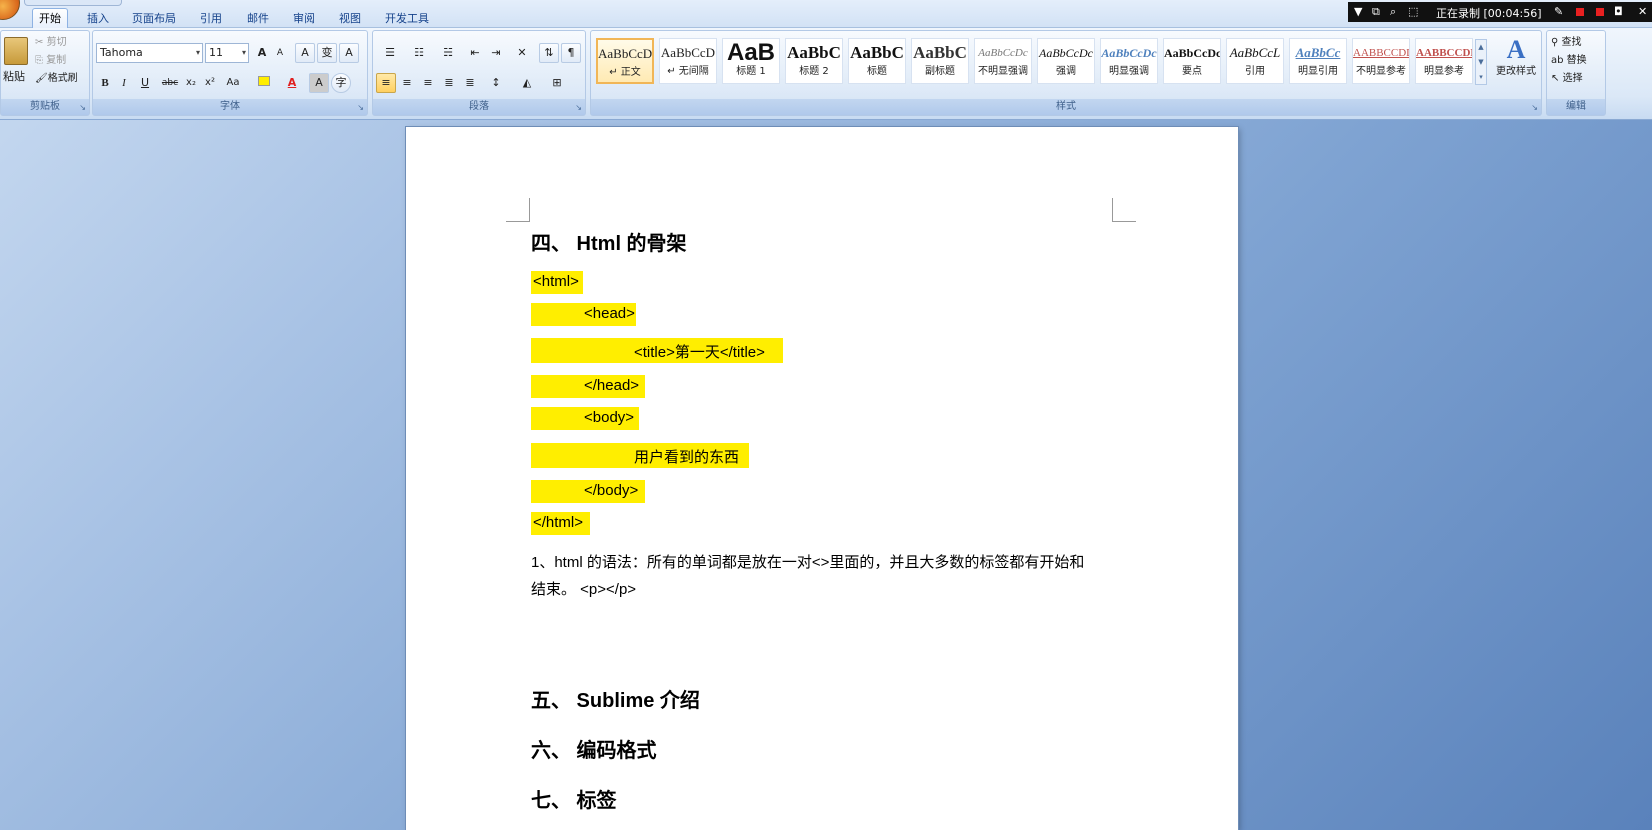  What do you see at coordinates (262, 53) in the screenshot?
I see `grow-font-button: A` at bounding box center [262, 53].